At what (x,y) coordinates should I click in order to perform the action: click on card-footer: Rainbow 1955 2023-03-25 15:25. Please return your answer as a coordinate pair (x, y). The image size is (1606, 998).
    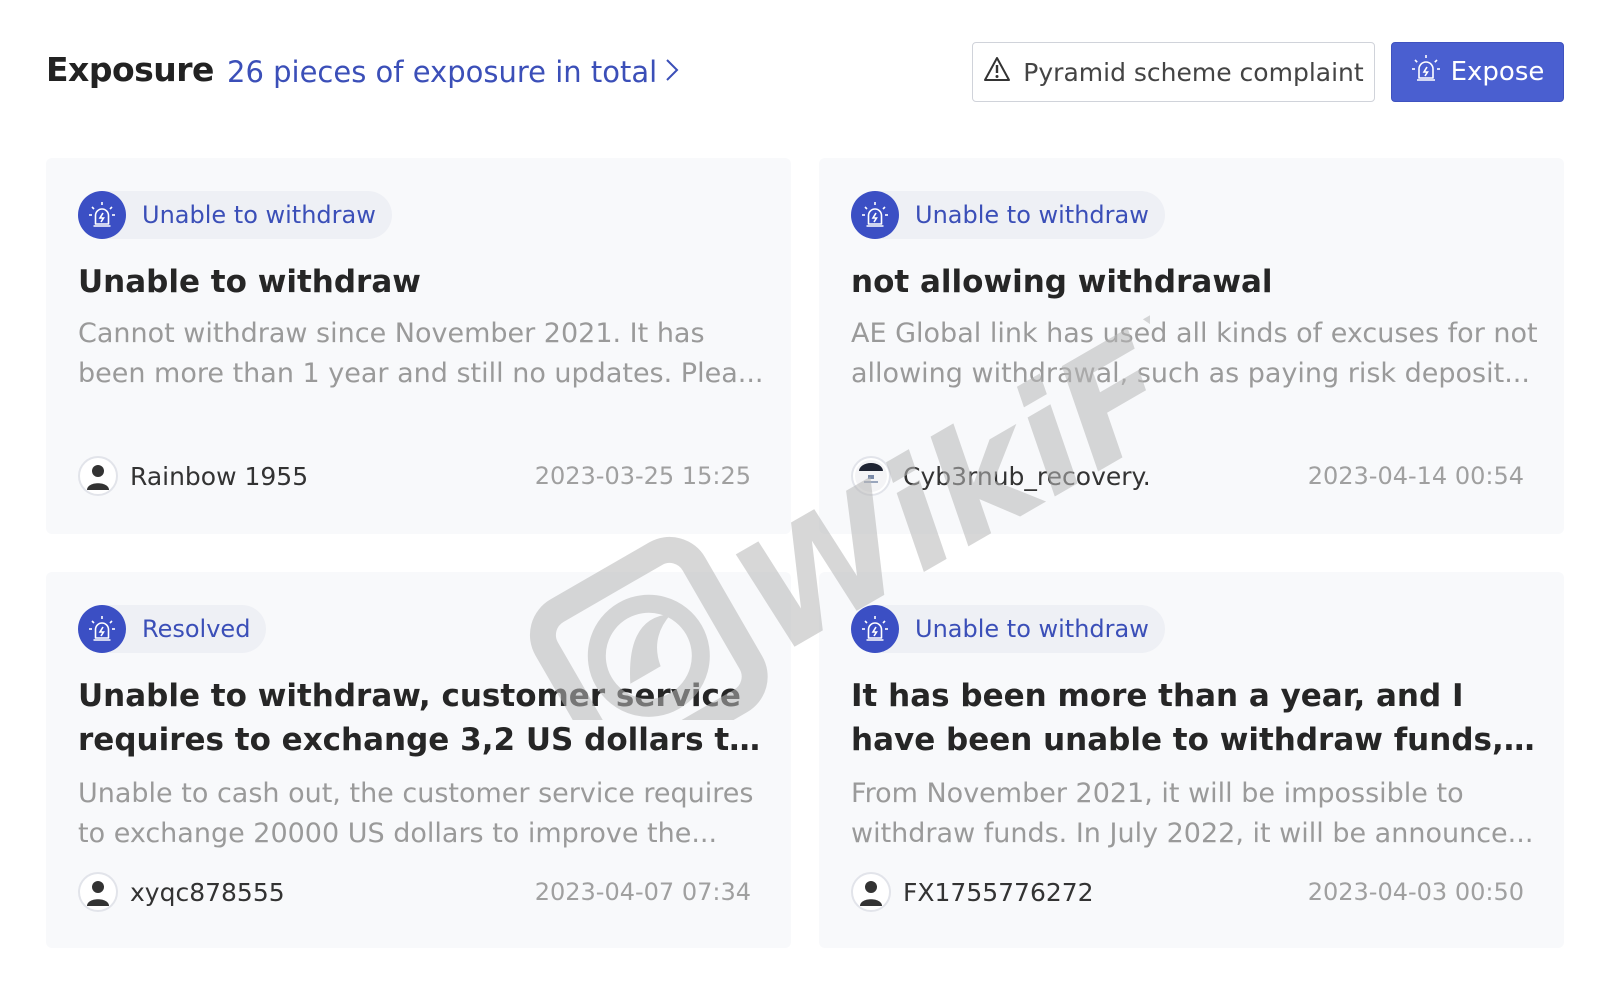
    Looking at the image, I should click on (414, 476).